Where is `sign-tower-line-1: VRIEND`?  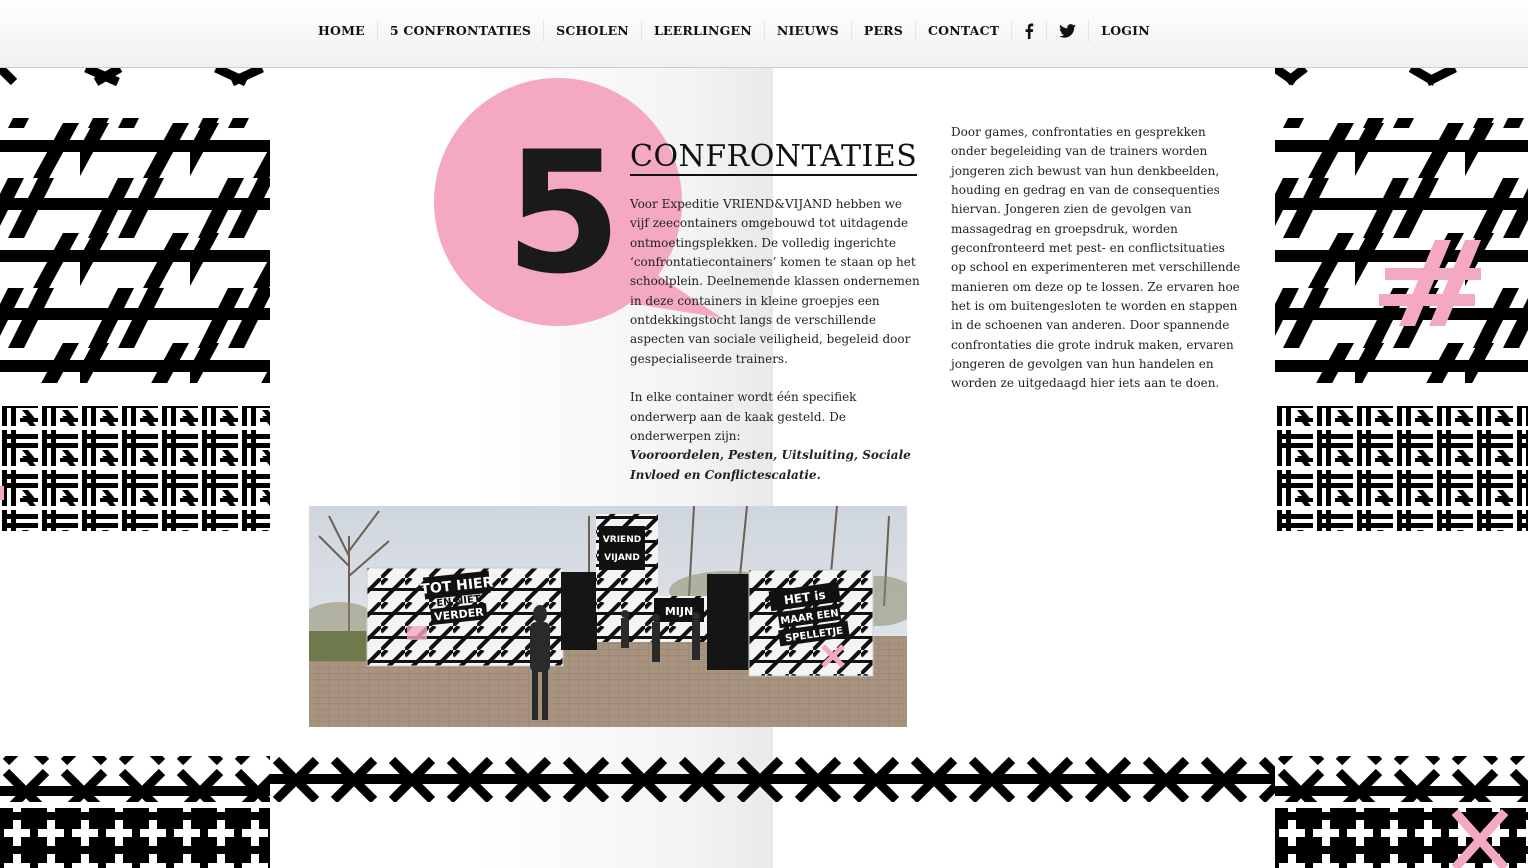 sign-tower-line-1: VRIEND is located at coordinates (622, 540).